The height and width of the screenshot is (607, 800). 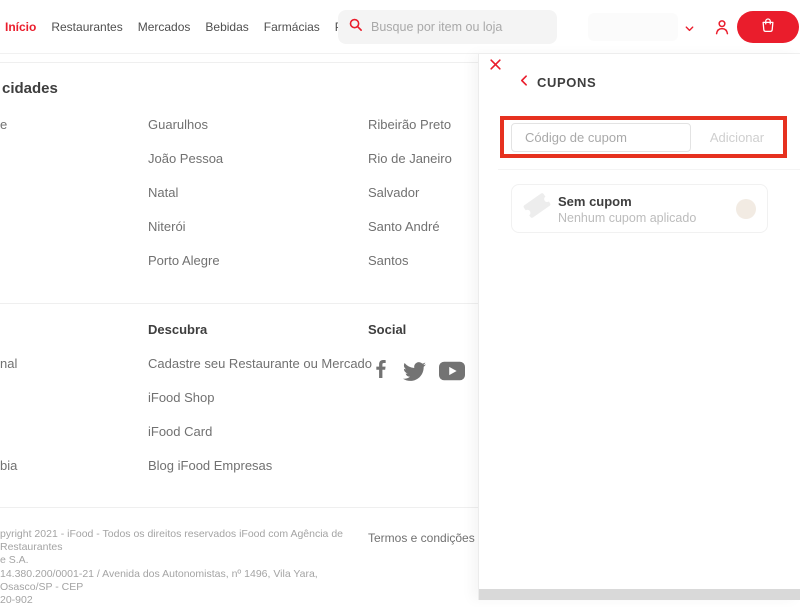 I want to click on close-icon, so click(x=497, y=66).